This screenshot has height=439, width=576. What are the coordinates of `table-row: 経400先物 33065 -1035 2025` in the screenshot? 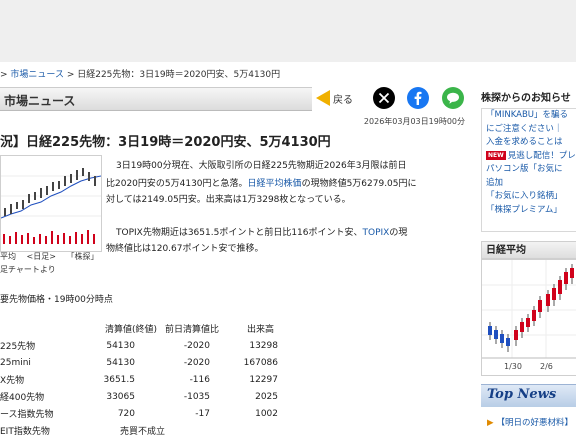 It's located at (139, 397).